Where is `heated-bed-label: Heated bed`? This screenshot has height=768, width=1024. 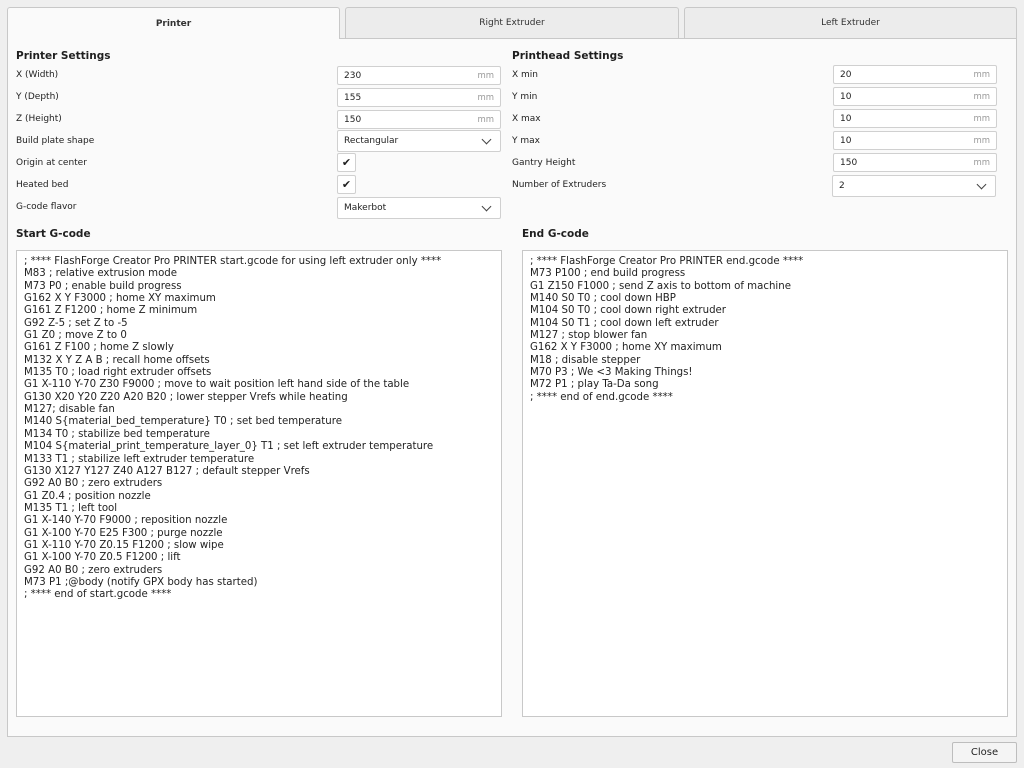 heated-bed-label: Heated bed is located at coordinates (42, 185).